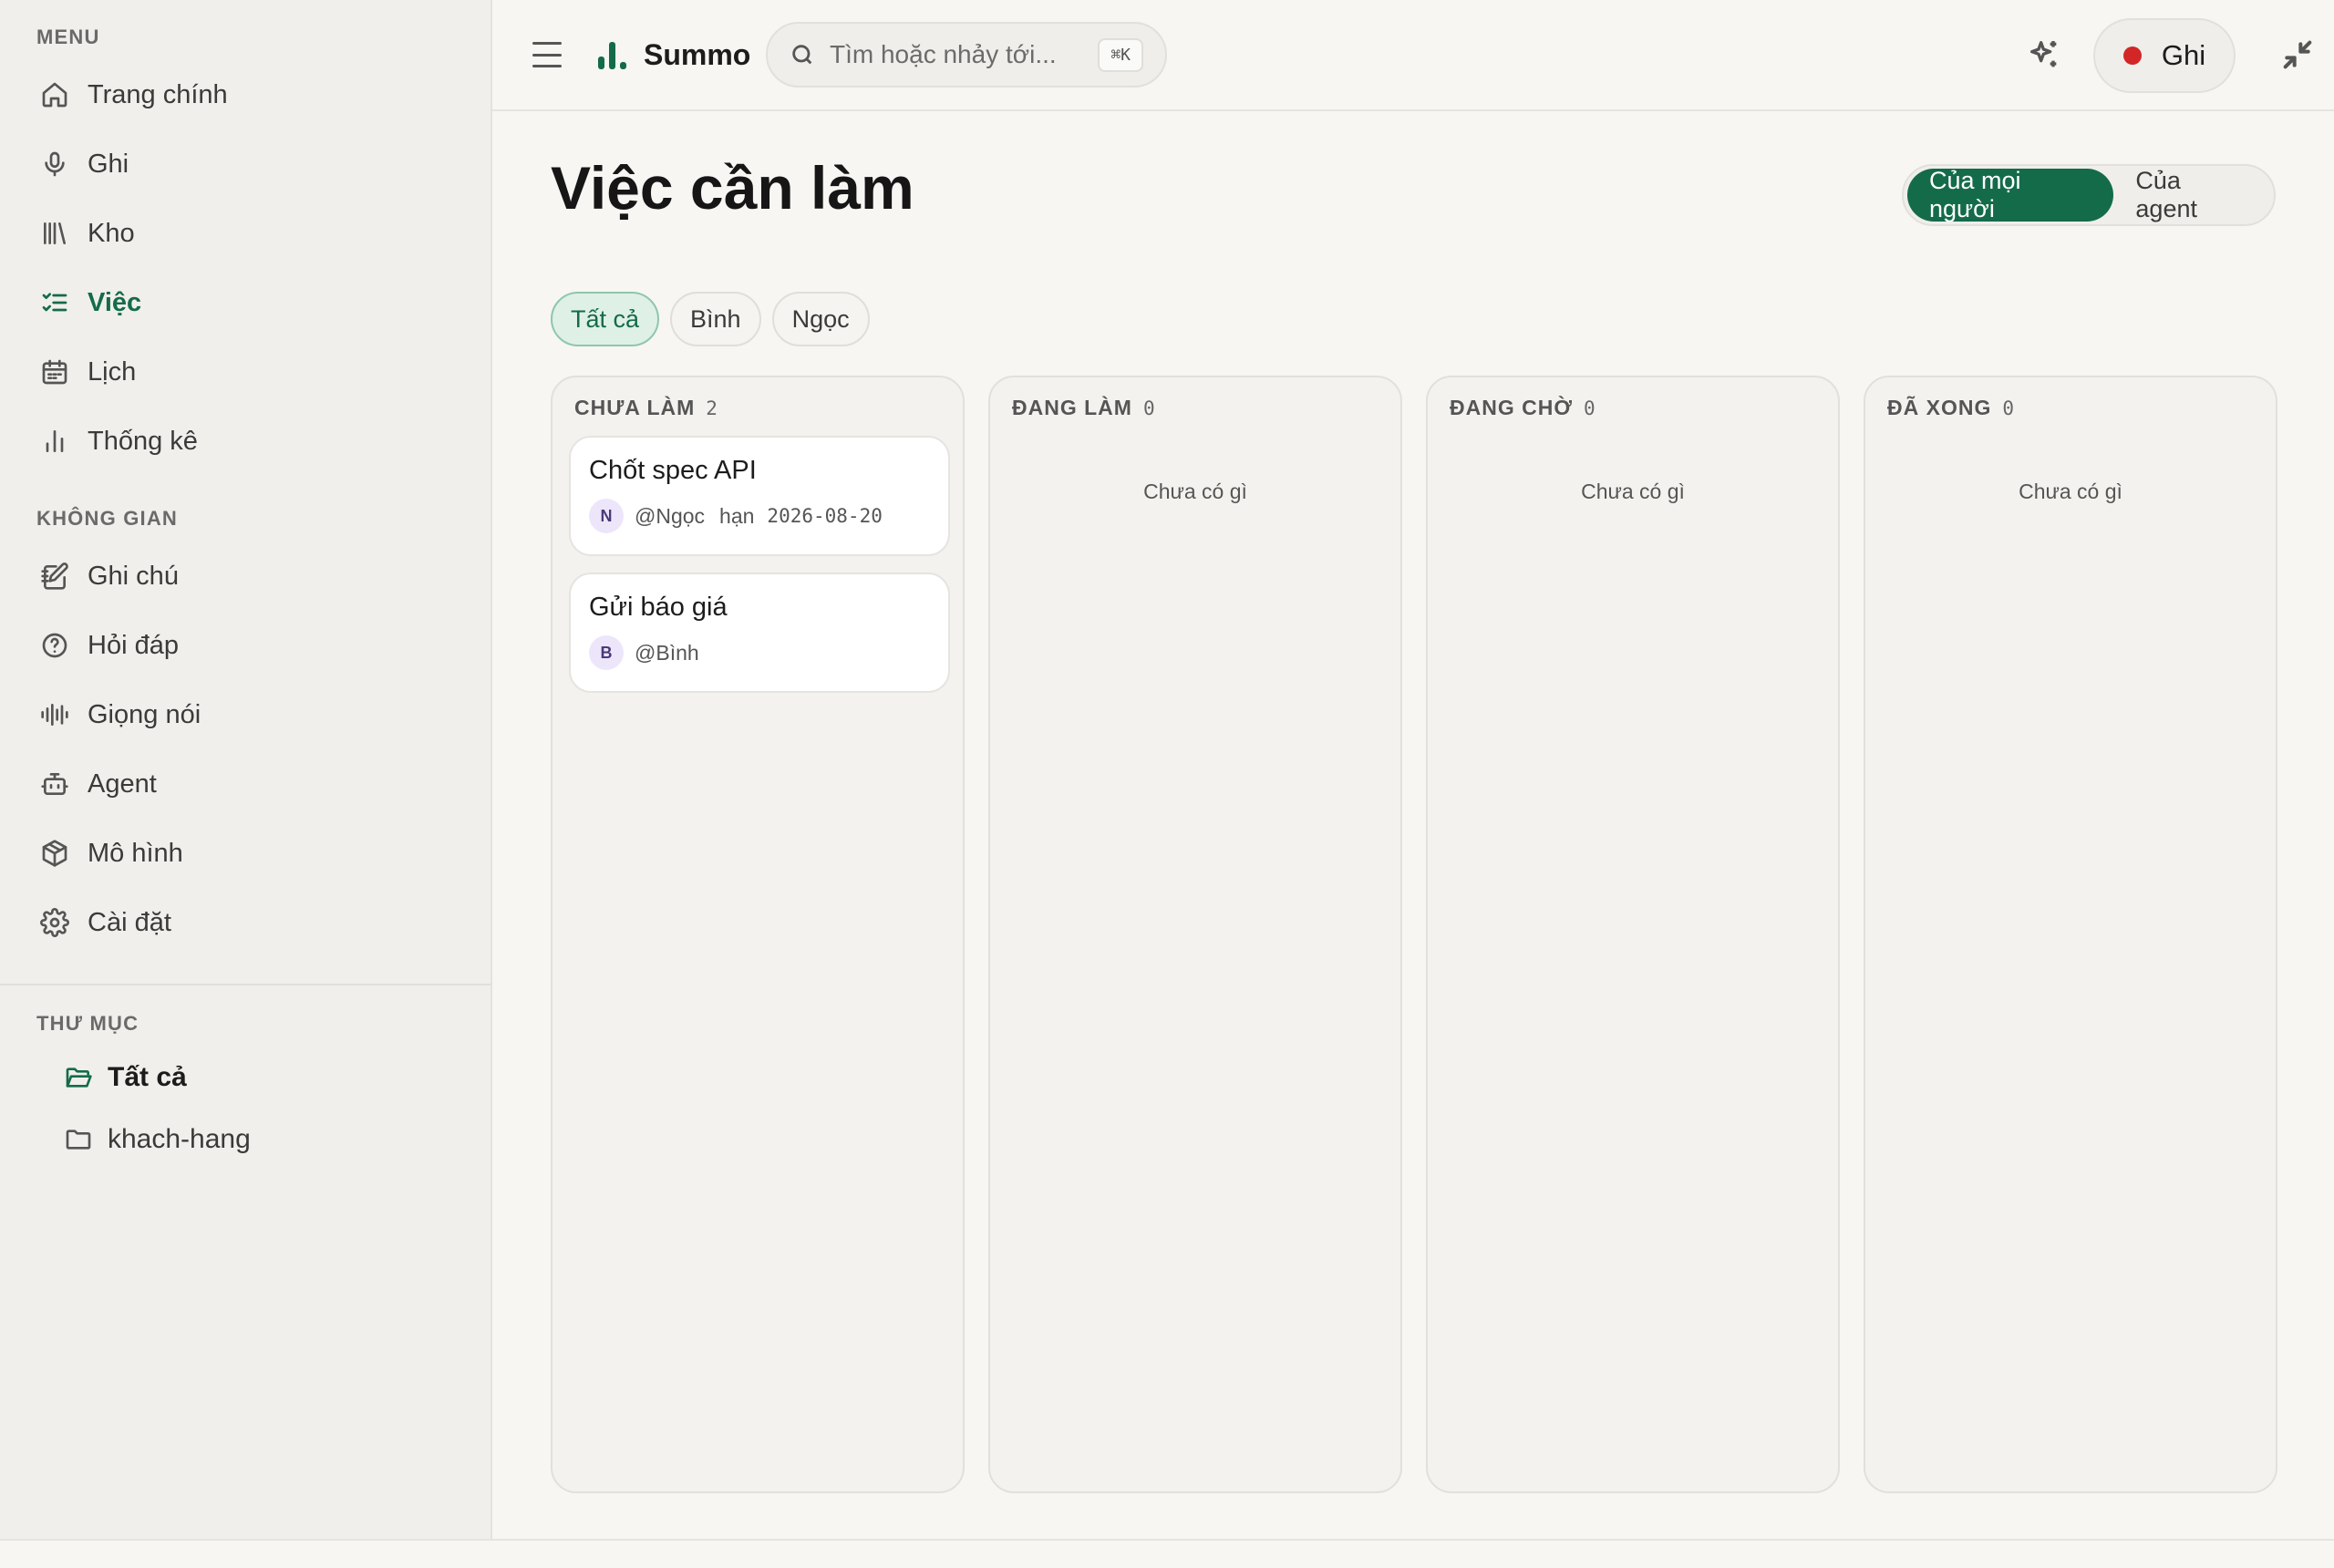 The height and width of the screenshot is (1568, 2334). I want to click on sidebar-item-label: Giọng nói, so click(144, 714).